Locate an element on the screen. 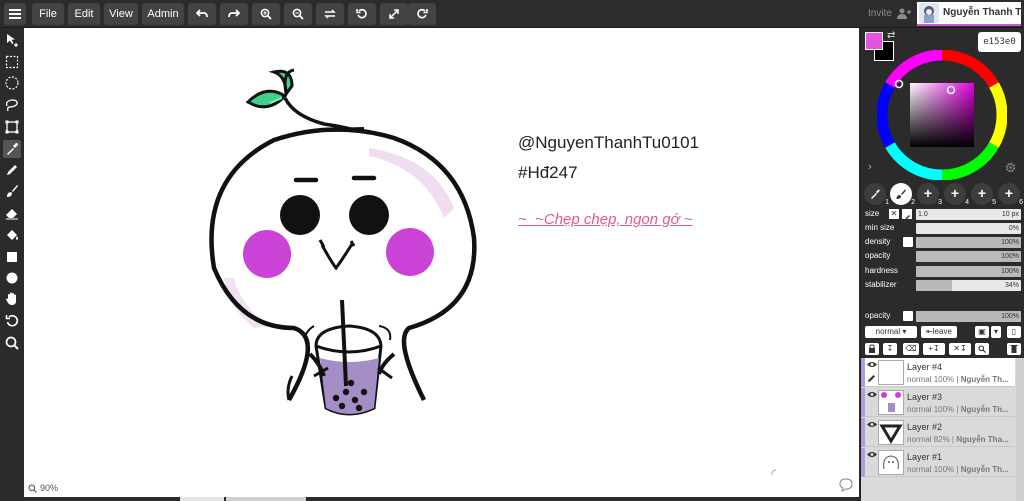 The width and height of the screenshot is (1024, 501). rotate-left-button is located at coordinates (362, 14).